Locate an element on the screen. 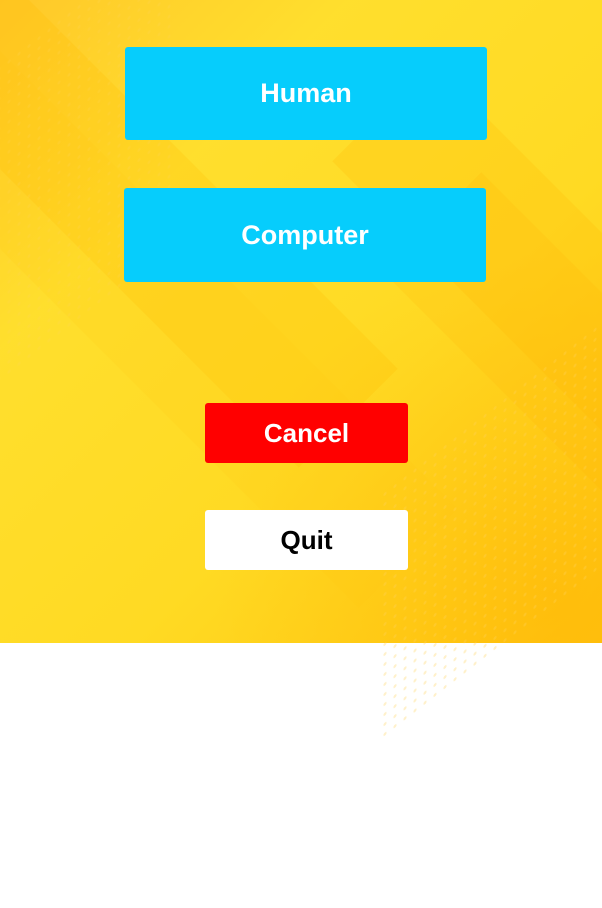 The image size is (602, 908). cancel-button: Cancel is located at coordinates (306, 433).